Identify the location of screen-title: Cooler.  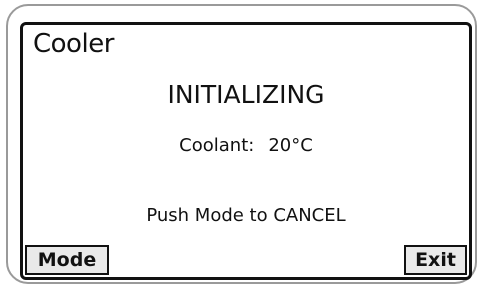
(73, 44).